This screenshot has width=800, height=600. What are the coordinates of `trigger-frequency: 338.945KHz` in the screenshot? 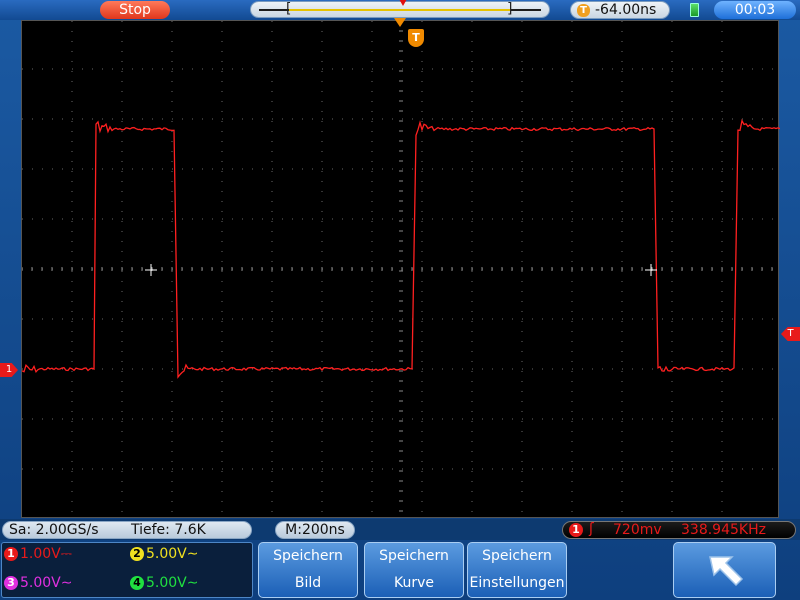 It's located at (723, 530).